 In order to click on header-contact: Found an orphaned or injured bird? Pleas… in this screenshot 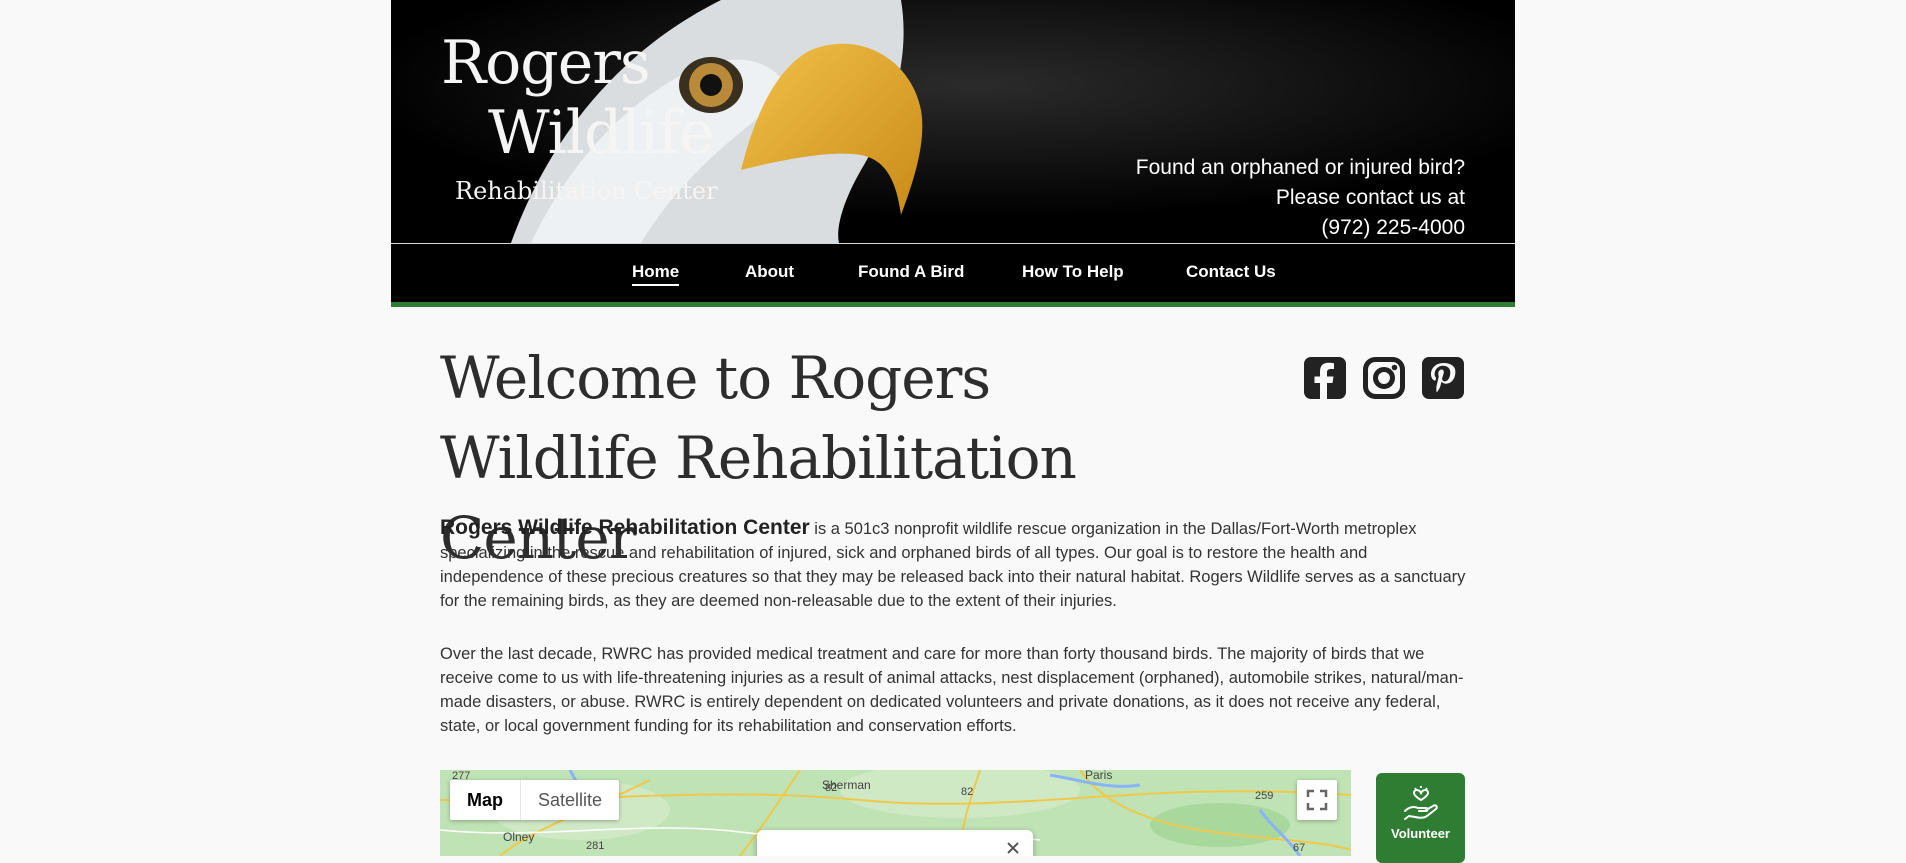, I will do `click(1300, 198)`.